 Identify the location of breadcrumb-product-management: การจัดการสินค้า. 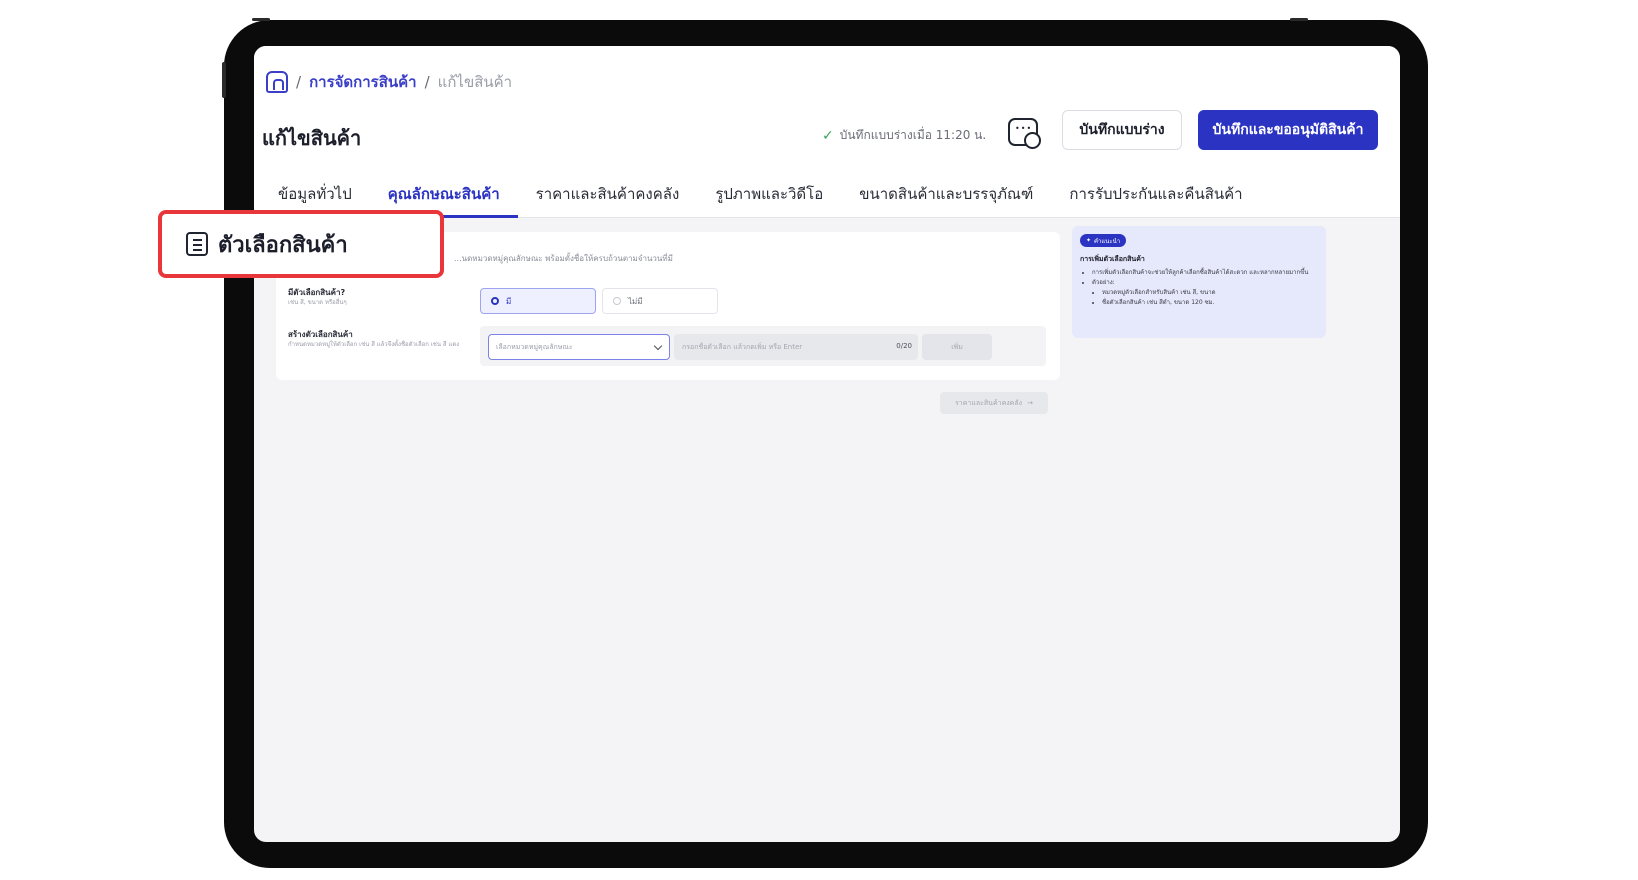
(363, 82).